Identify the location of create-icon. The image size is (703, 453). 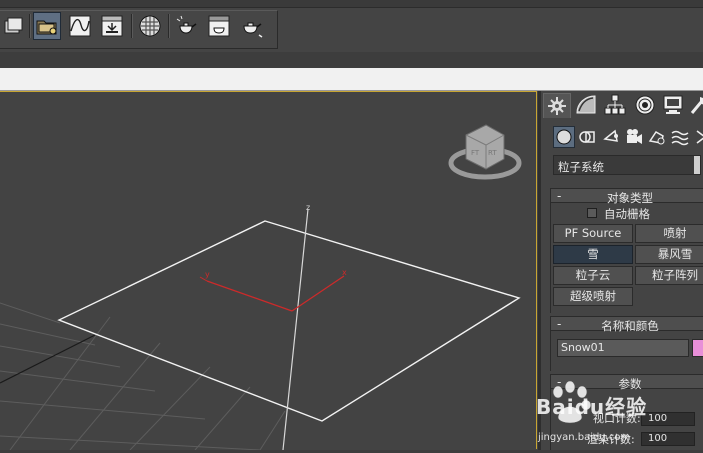
(557, 105).